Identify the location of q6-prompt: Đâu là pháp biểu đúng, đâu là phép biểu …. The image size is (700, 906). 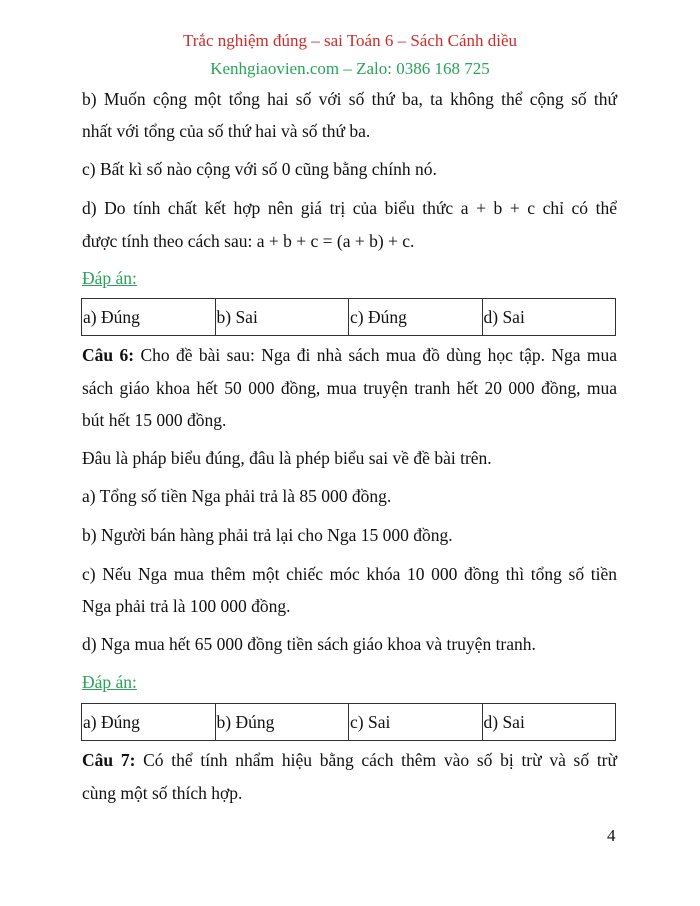
(287, 458).